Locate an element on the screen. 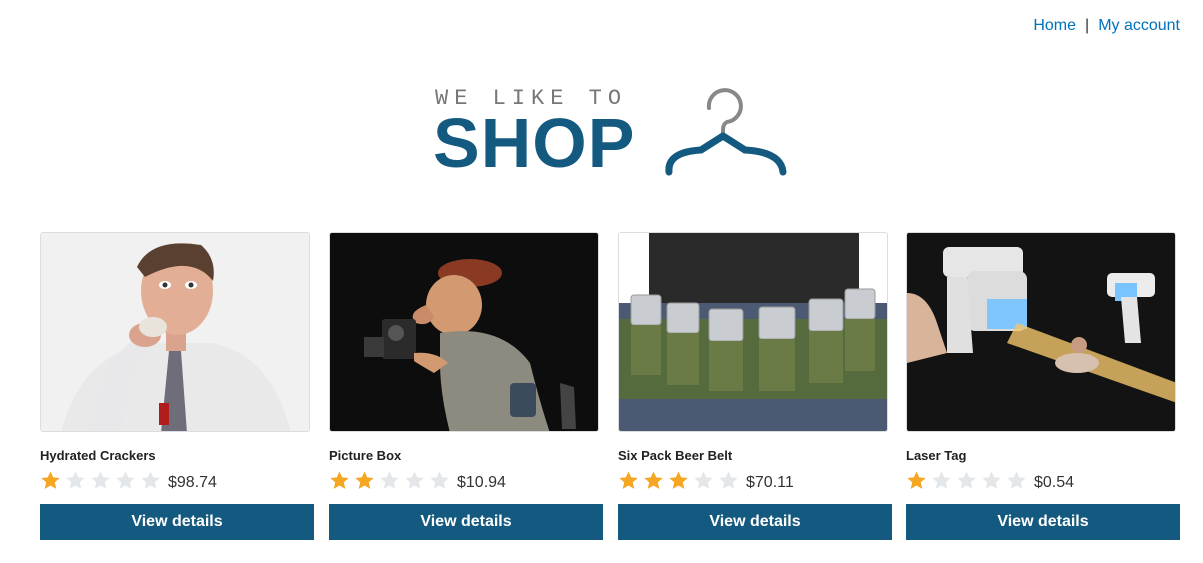 The width and height of the screenshot is (1203, 563). top-nav: Home | My account is located at coordinates (1106, 26).